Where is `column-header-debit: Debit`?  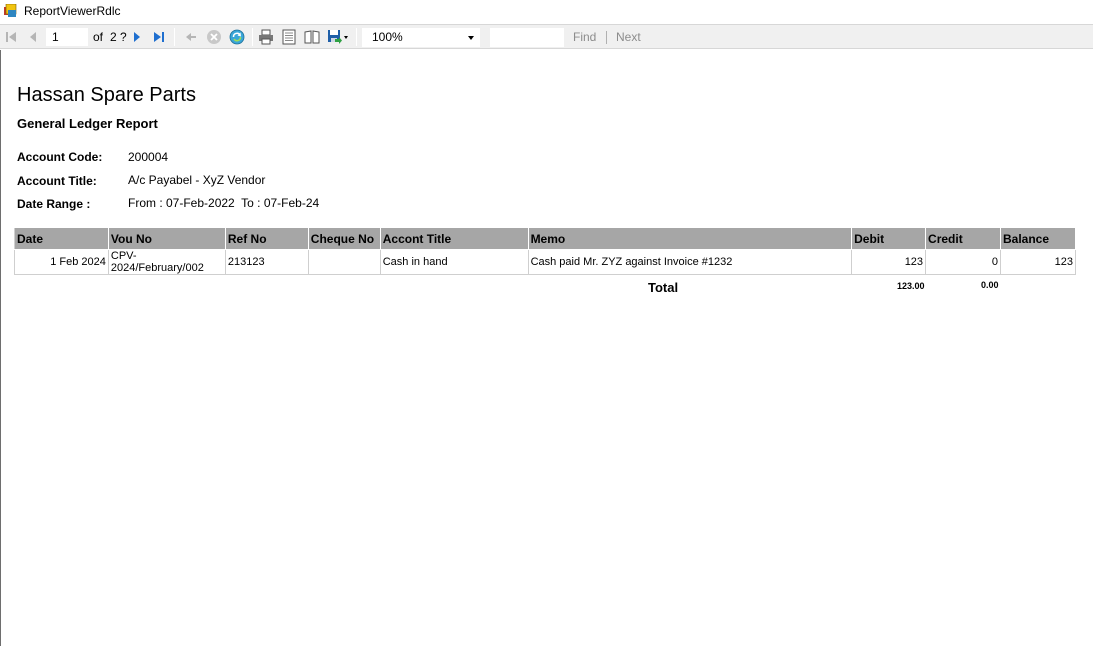
column-header-debit: Debit is located at coordinates (889, 238).